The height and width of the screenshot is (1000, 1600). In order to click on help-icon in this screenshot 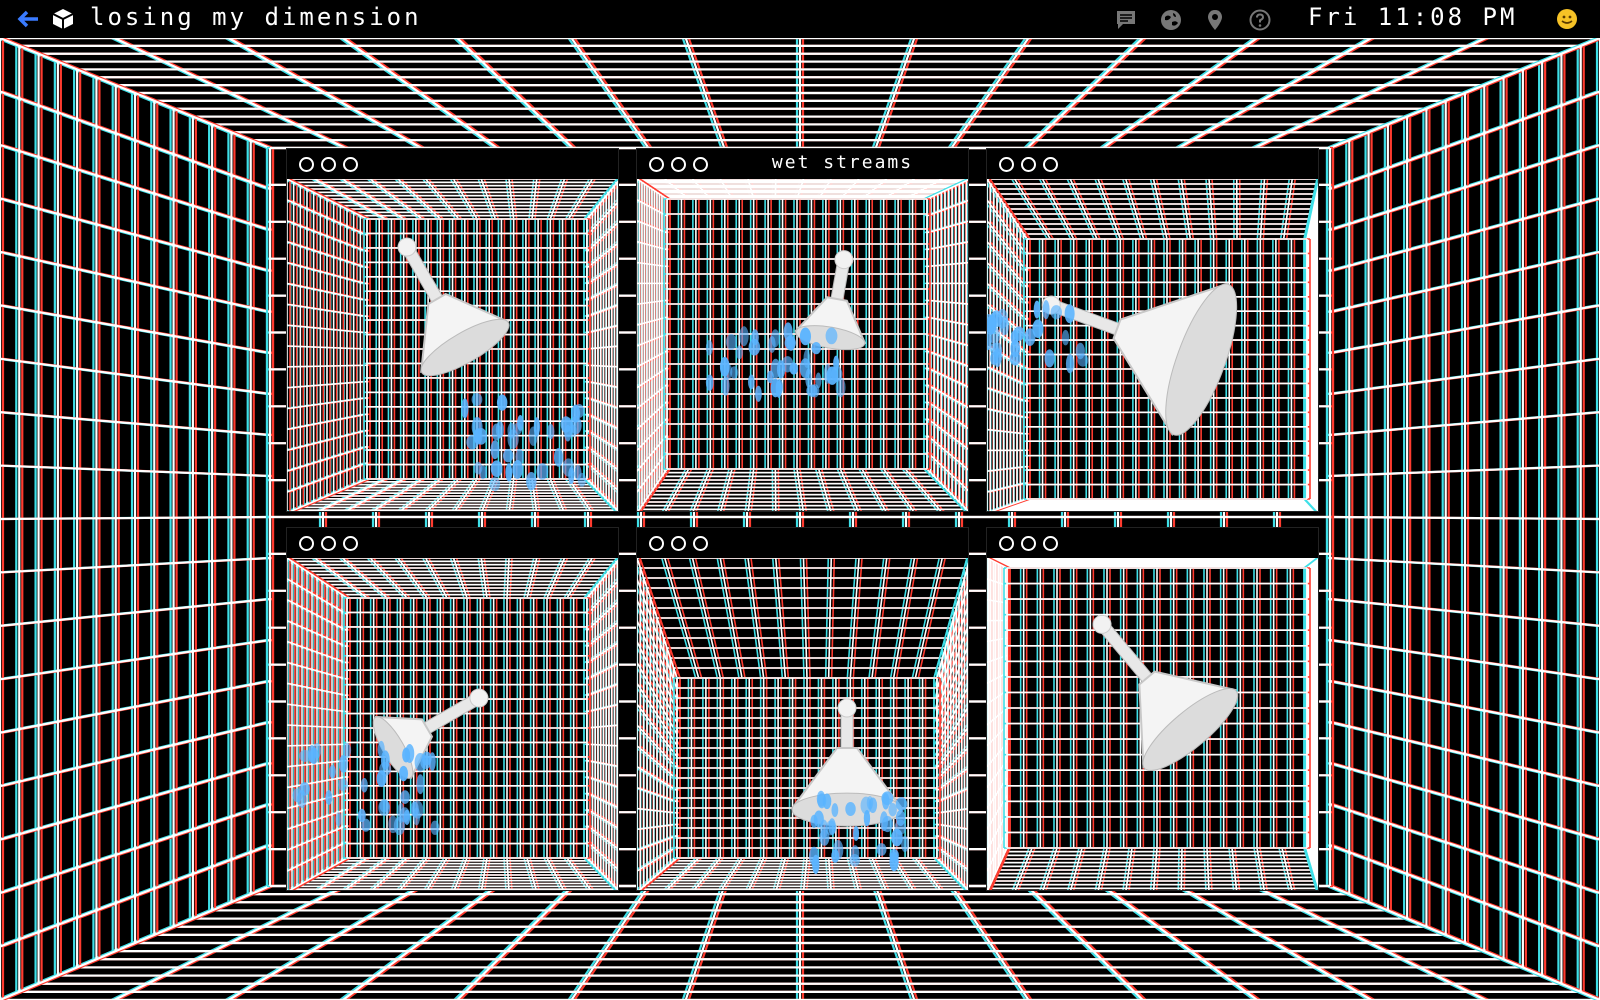, I will do `click(1260, 20)`.